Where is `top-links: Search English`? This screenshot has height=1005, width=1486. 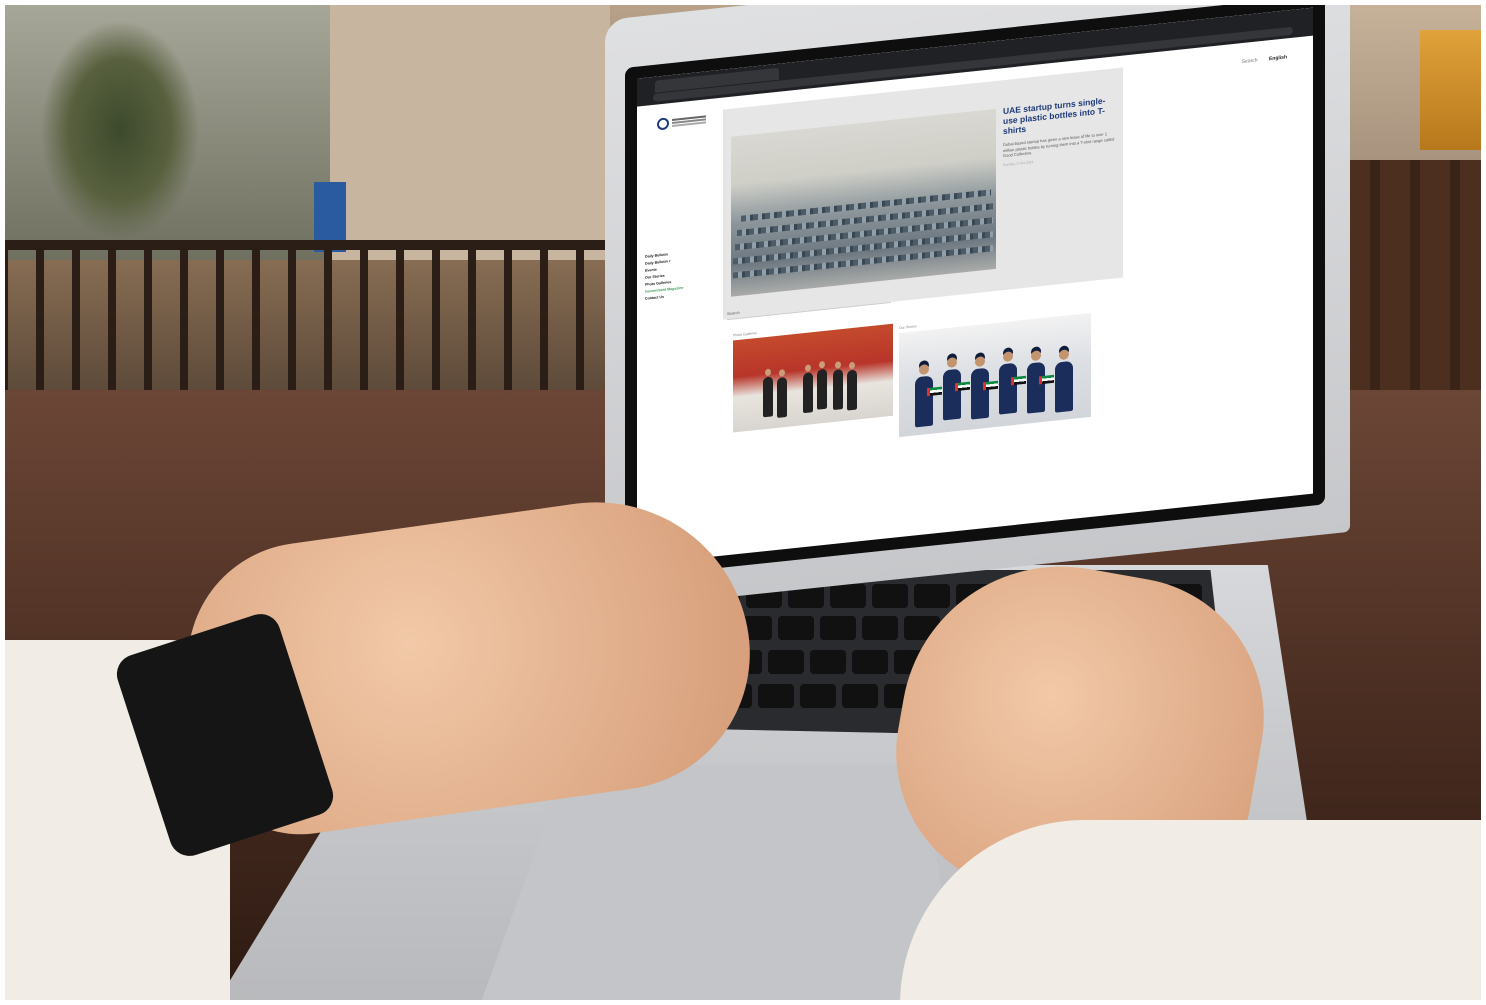 top-links: Search English is located at coordinates (1259, 60).